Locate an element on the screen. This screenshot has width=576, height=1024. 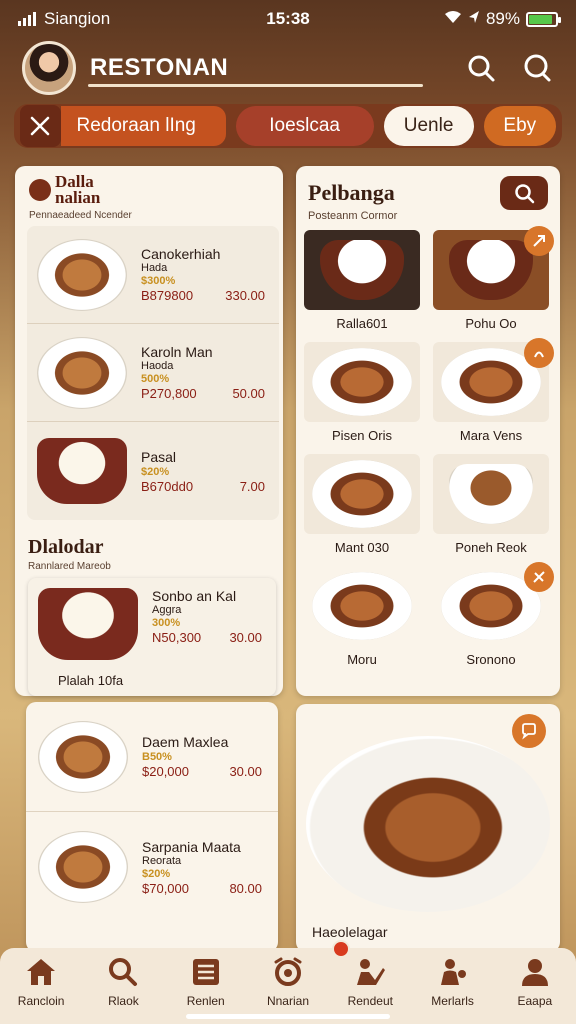
search-button-secondary is located at coordinates (537, 68).